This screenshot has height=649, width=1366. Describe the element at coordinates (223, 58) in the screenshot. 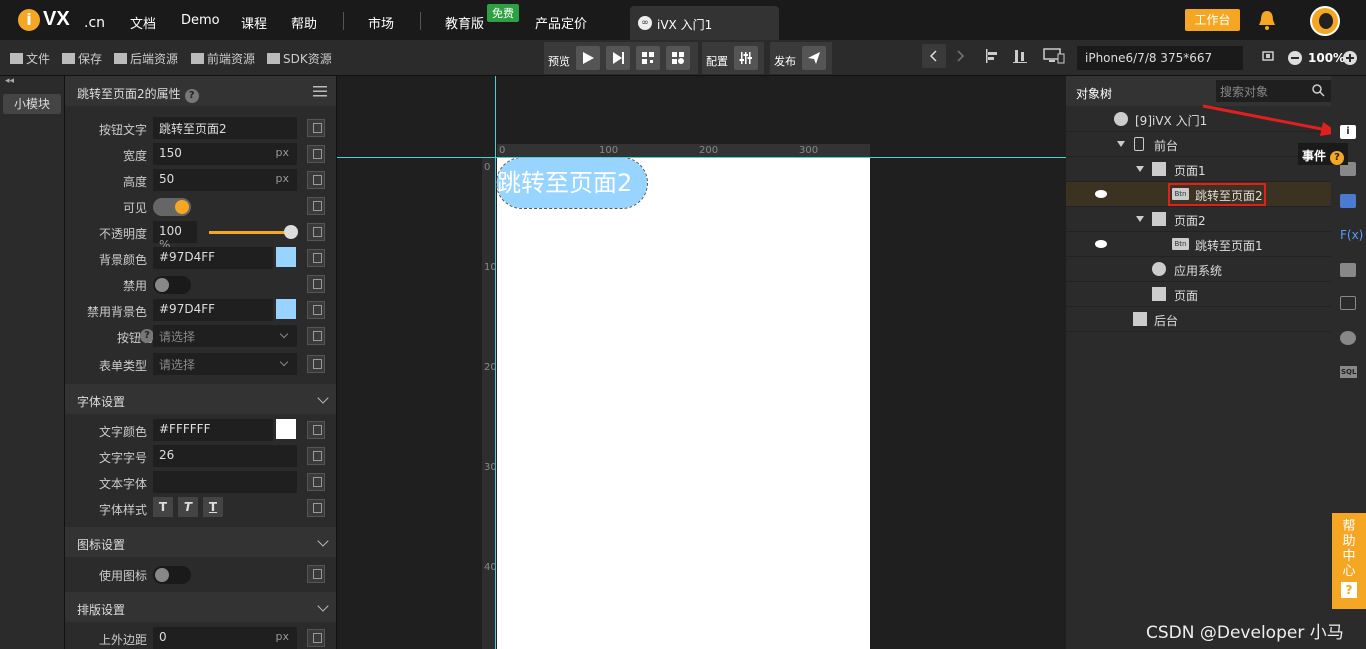

I see `frontend-resources: 前端资源` at that location.